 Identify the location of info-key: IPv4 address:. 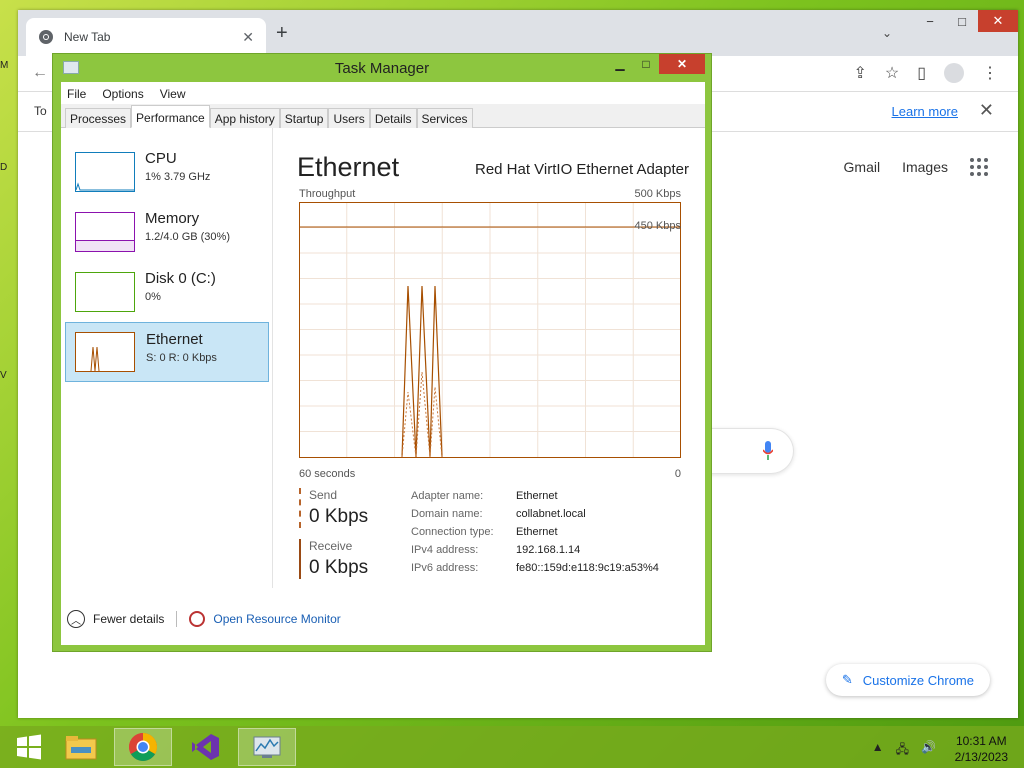
(445, 550).